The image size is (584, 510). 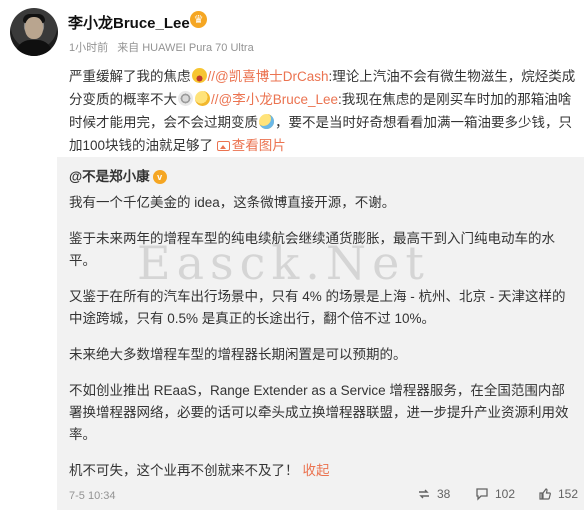 What do you see at coordinates (232, 202) in the screenshot?
I see `repost-paragraph: 我有一个千亿美金的 idea，这条微博直接开源，不谢。` at bounding box center [232, 202].